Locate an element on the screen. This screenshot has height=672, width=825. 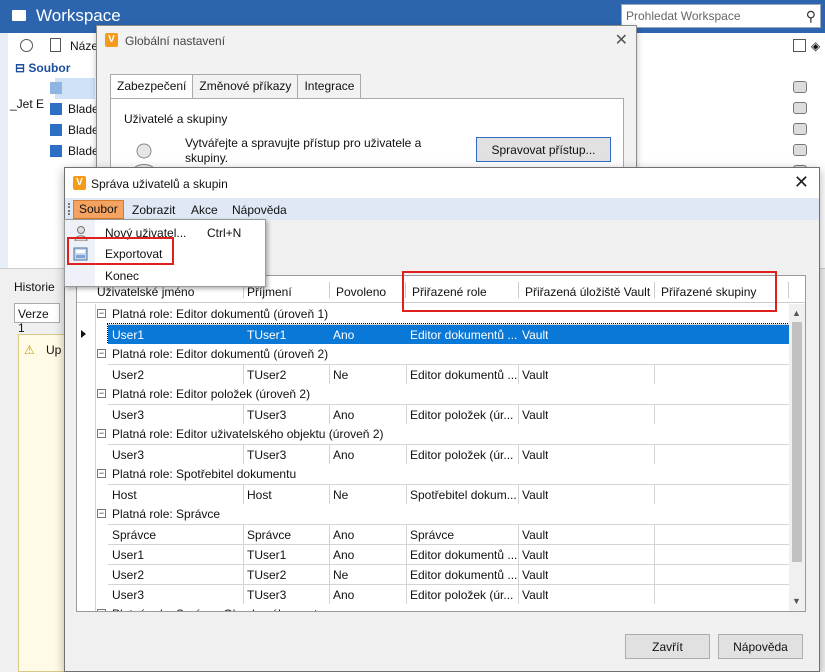
group-label: Platná role: Správce Obsahového centra is located at coordinates (220, 609).